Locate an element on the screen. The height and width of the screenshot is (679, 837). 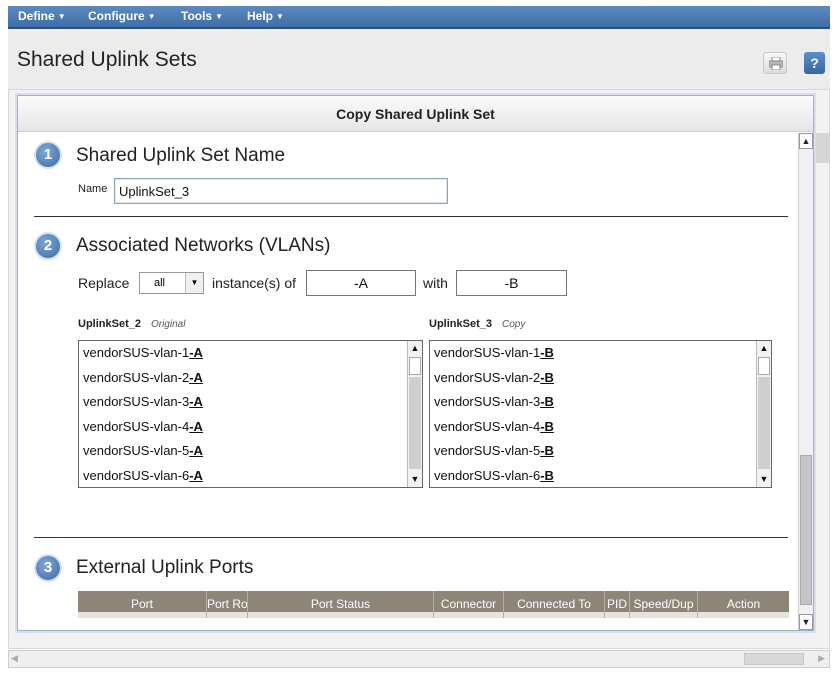
list-item: vendorSUS-vlan-4-A is located at coordinates (143, 426).